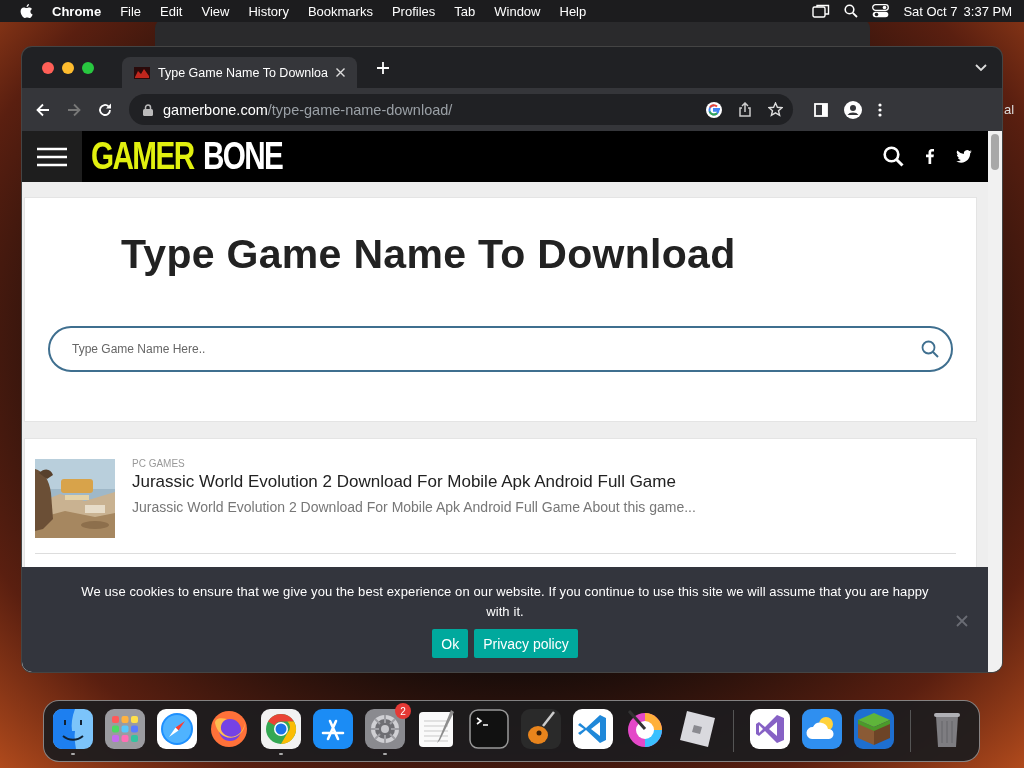 The height and width of the screenshot is (768, 1024). What do you see at coordinates (148, 109) in the screenshot?
I see `lock-icon` at bounding box center [148, 109].